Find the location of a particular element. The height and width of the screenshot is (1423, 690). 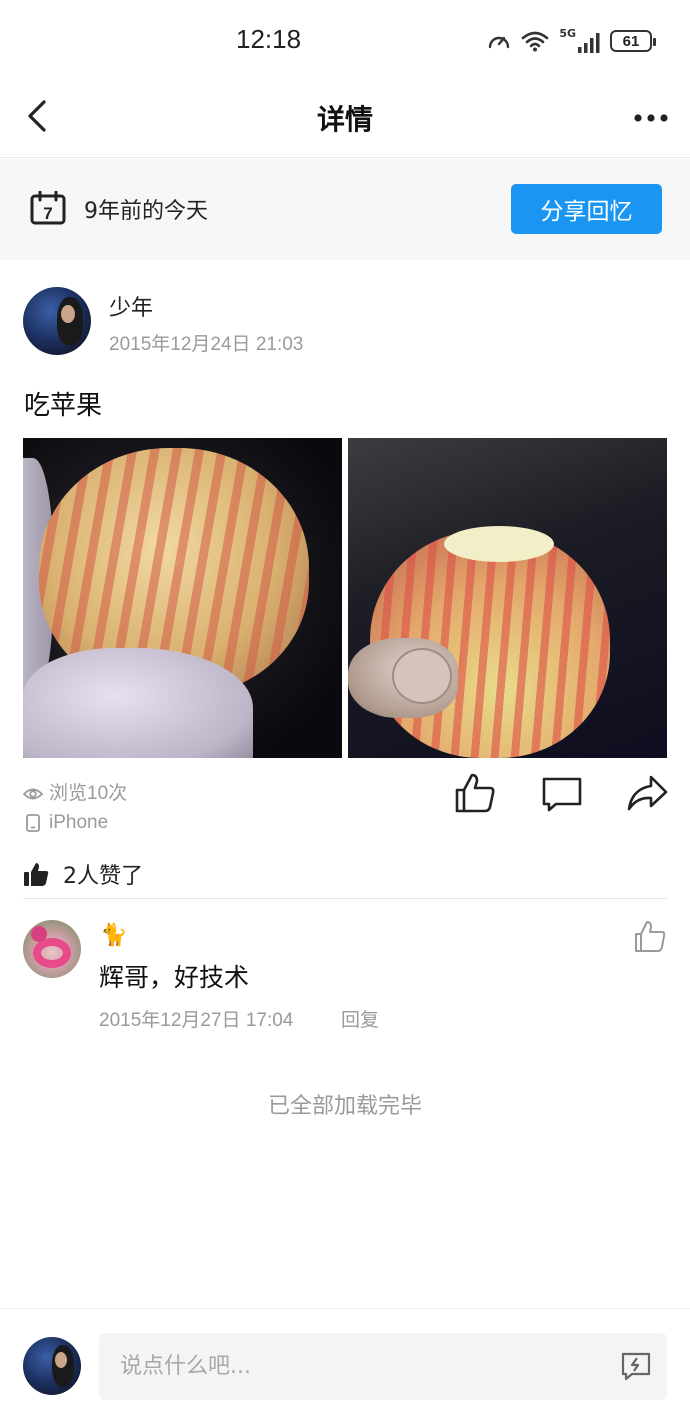

likes-summary: 2人赞了 is located at coordinates (83, 874).